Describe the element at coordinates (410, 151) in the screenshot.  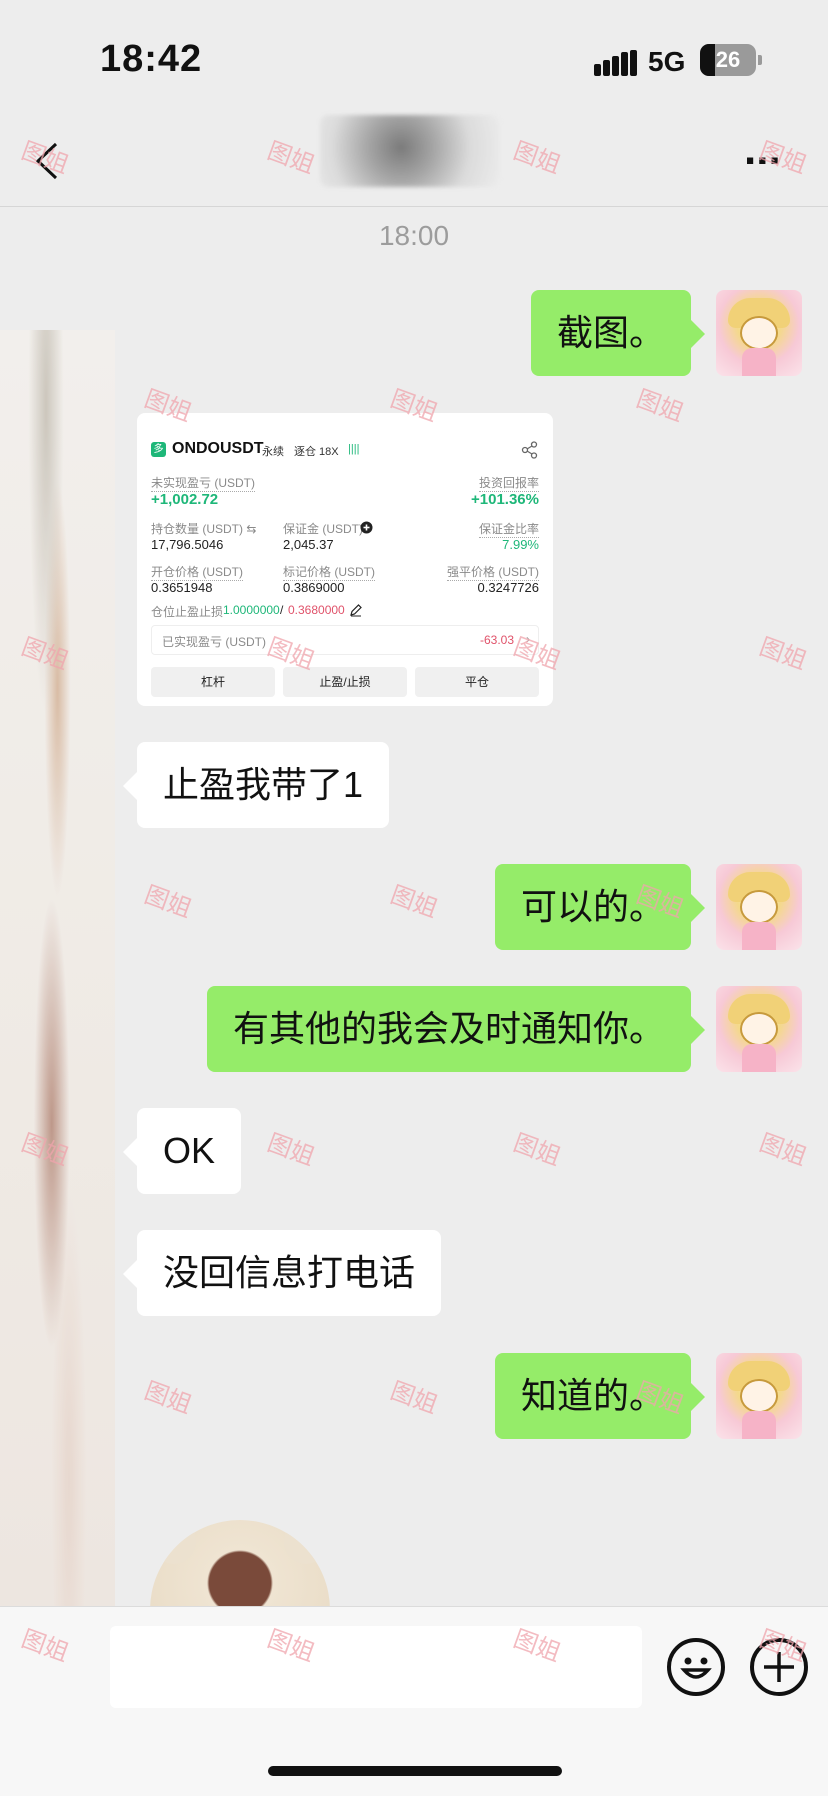
I see `chat-title-blurred` at that location.